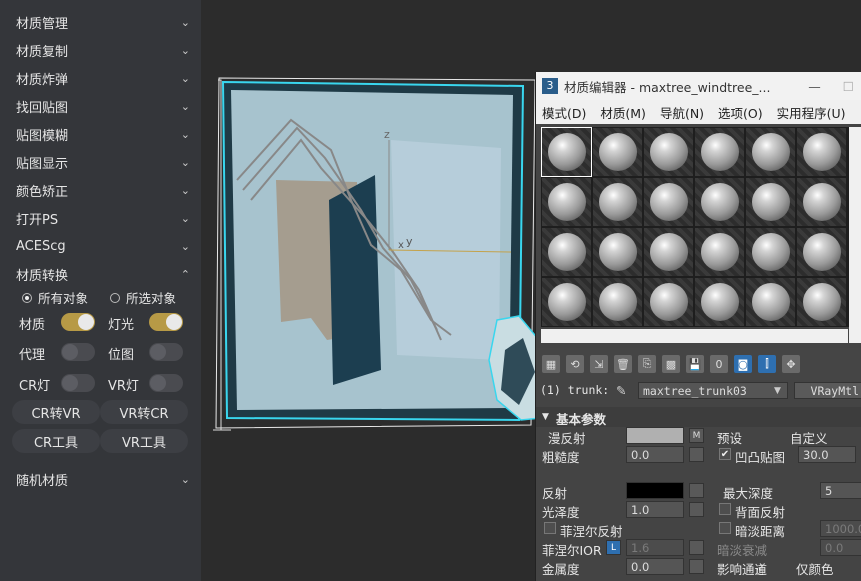 Image resolution: width=861 pixels, height=581 pixels. I want to click on section-material-copy: 材质复制 ⌄, so click(101, 50).